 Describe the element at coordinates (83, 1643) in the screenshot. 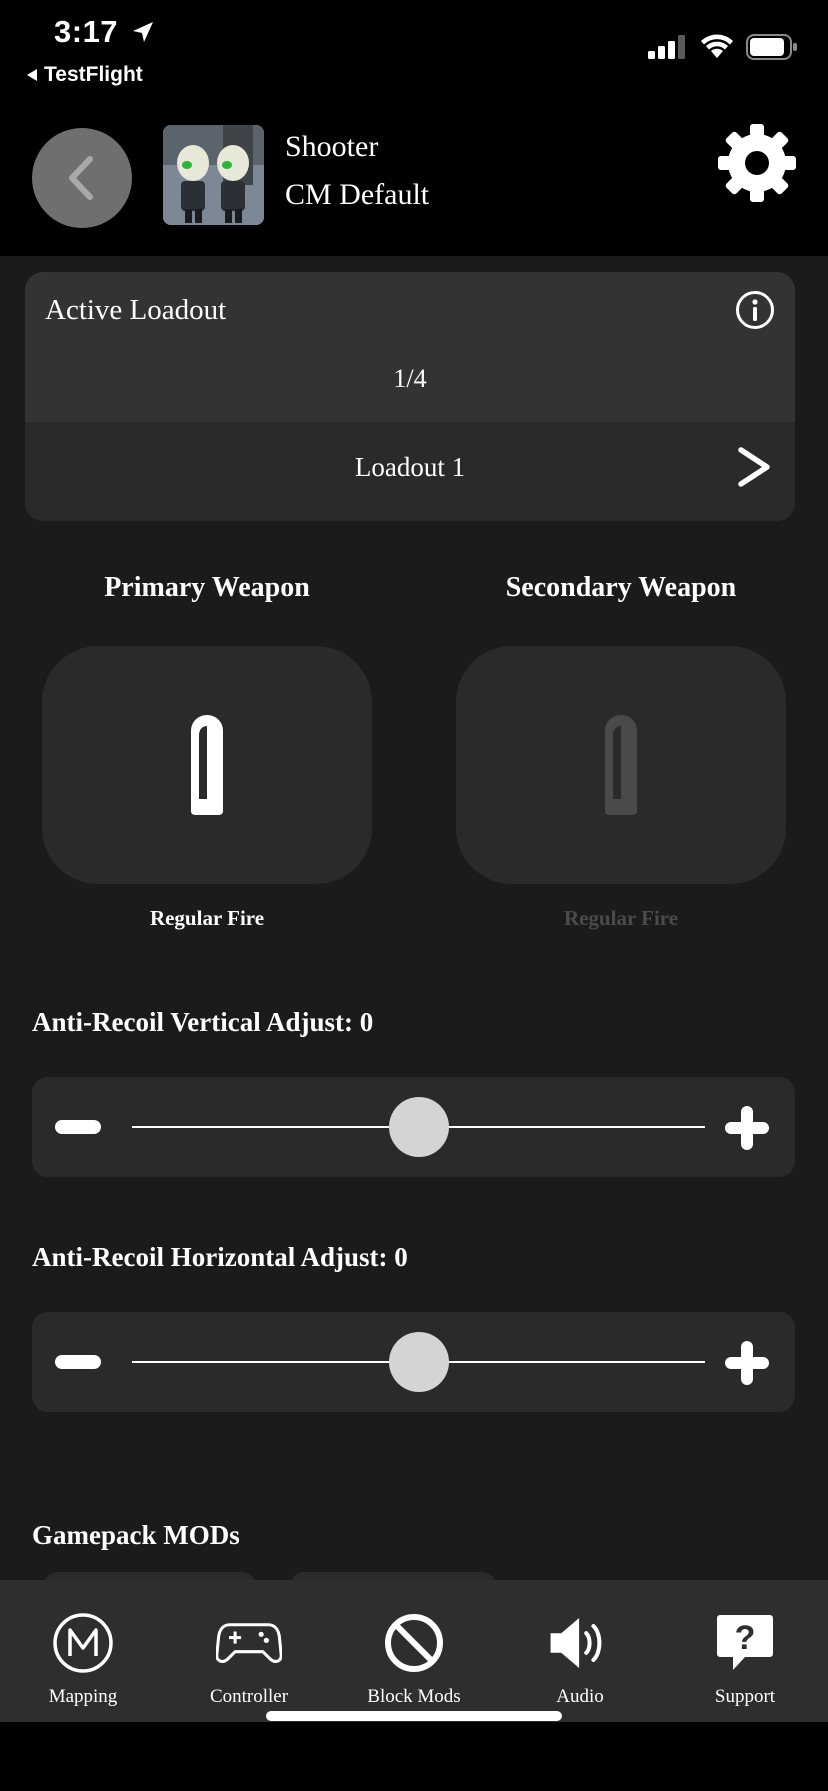

I see `mapping-m-icon` at that location.